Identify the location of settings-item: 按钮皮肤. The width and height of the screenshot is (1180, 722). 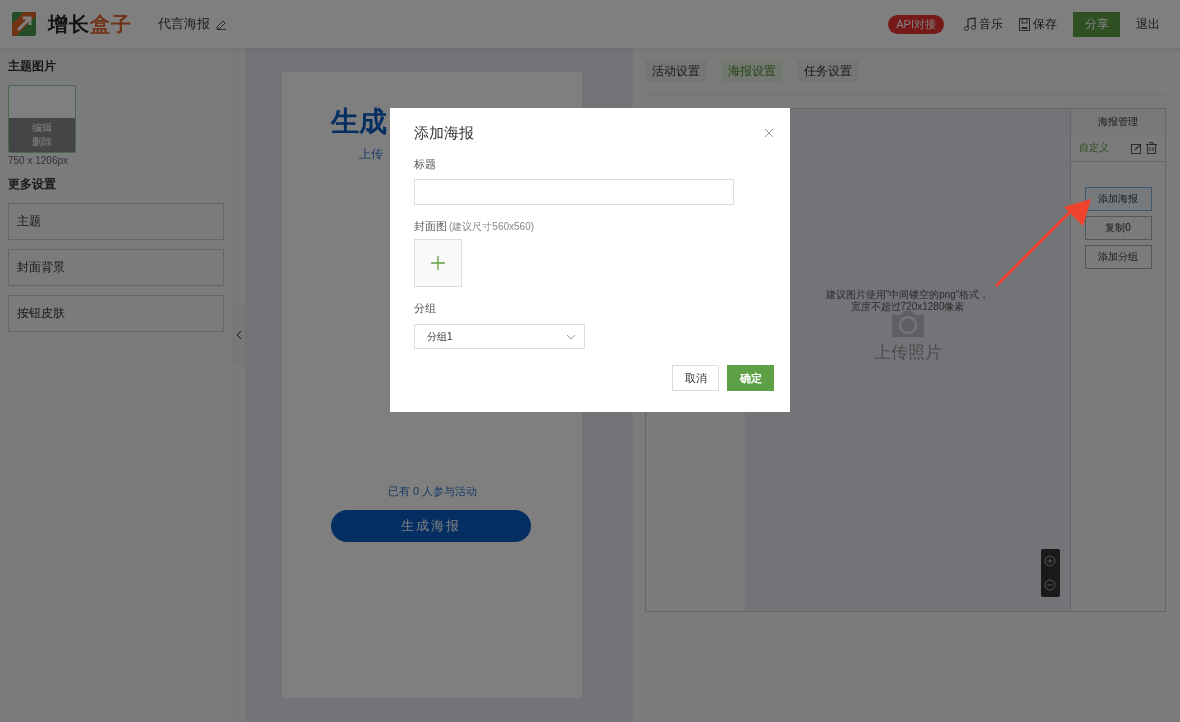
(116, 313).